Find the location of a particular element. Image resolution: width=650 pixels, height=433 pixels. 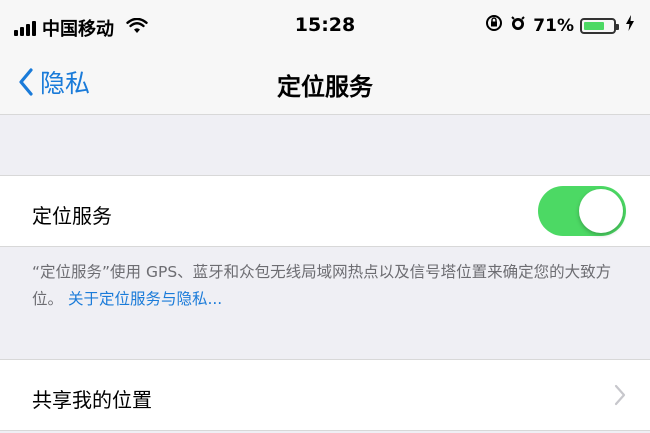

chevron-right-icon is located at coordinates (620, 397).